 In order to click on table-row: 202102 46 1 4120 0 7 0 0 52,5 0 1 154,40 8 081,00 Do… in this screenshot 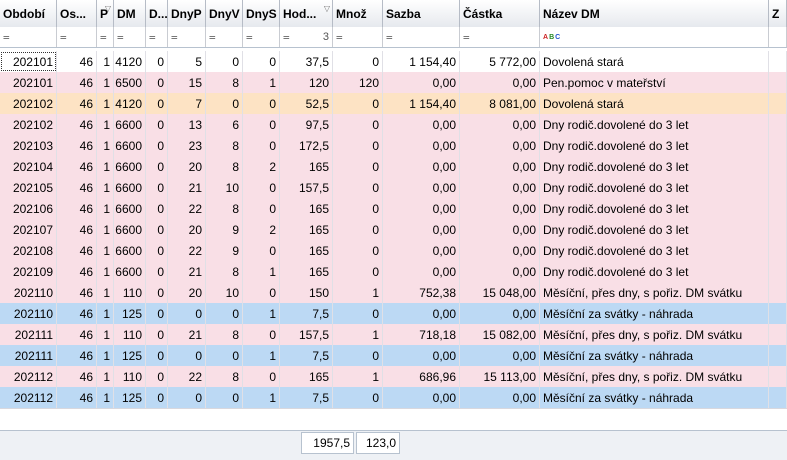, I will do `click(393, 104)`.